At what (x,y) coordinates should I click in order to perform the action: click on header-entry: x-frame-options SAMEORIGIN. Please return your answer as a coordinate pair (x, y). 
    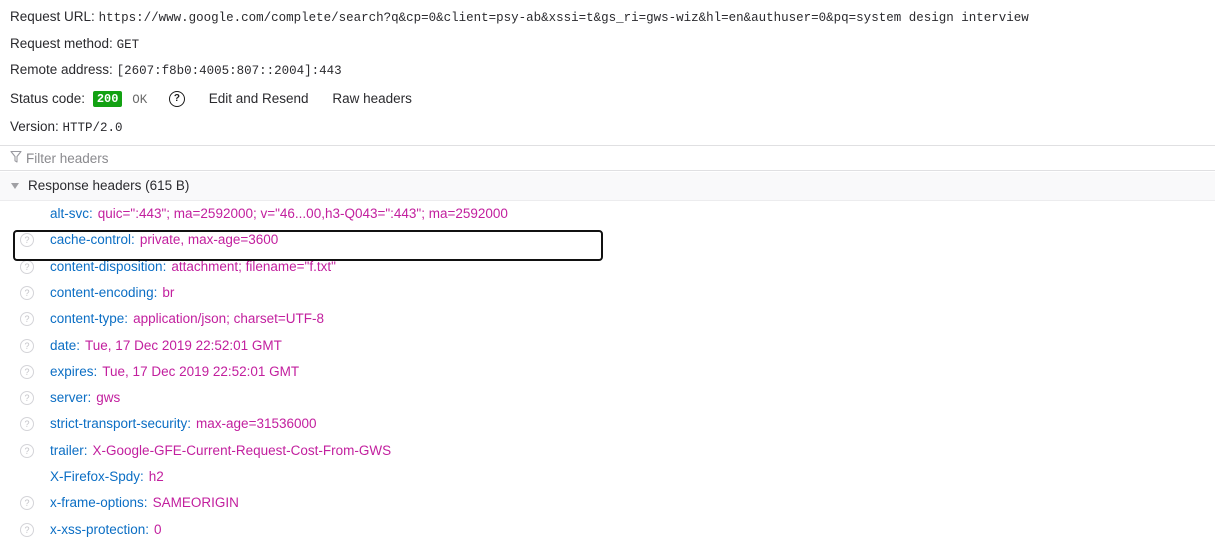
    Looking at the image, I should click on (144, 503).